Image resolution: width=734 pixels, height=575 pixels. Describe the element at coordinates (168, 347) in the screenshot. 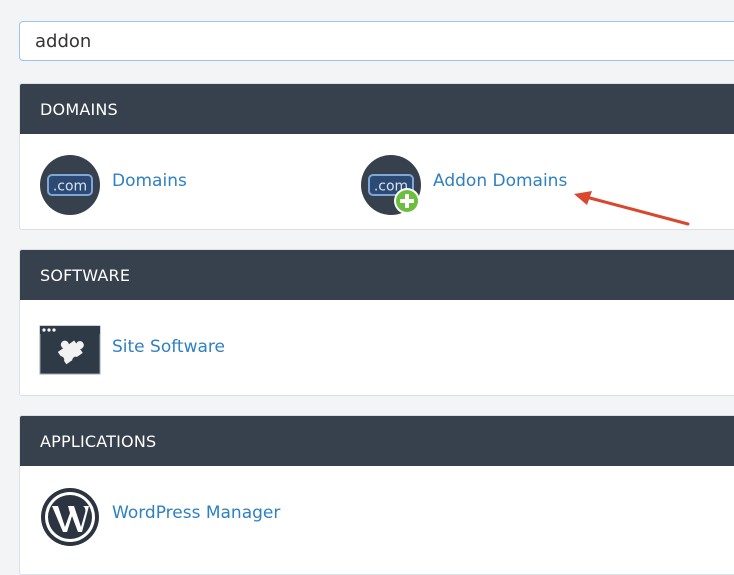

I see `site-software-link: Site Software` at that location.